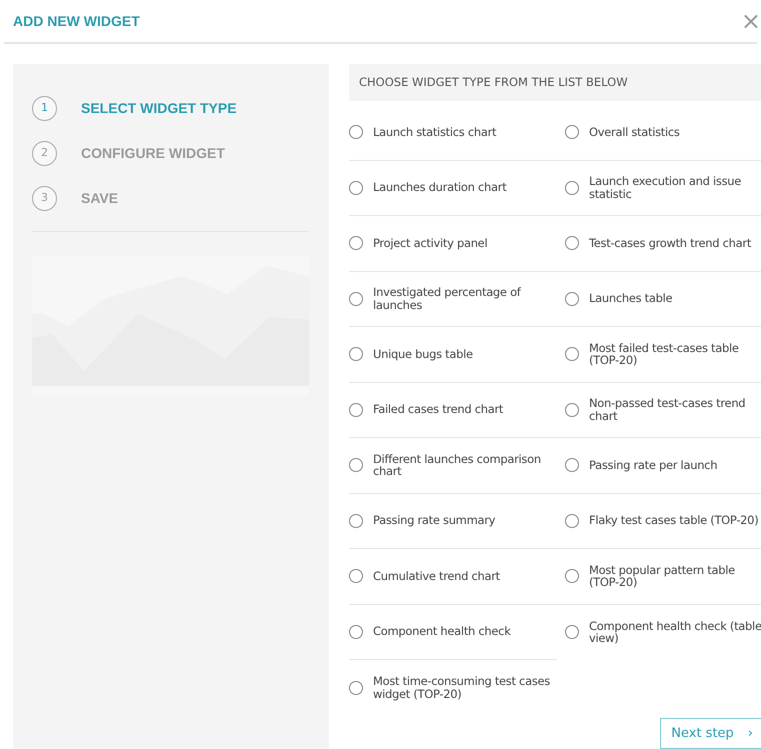 The height and width of the screenshot is (749, 761). I want to click on widget-type-option: Launch statistics chart, so click(453, 132).